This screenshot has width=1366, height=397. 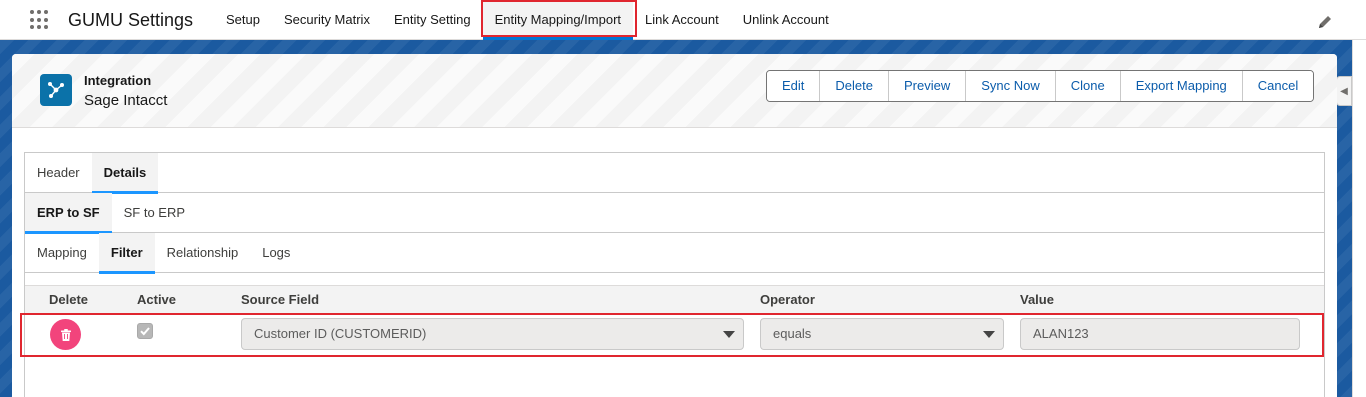 I want to click on tabset-level1: Header Details, so click(x=674, y=173).